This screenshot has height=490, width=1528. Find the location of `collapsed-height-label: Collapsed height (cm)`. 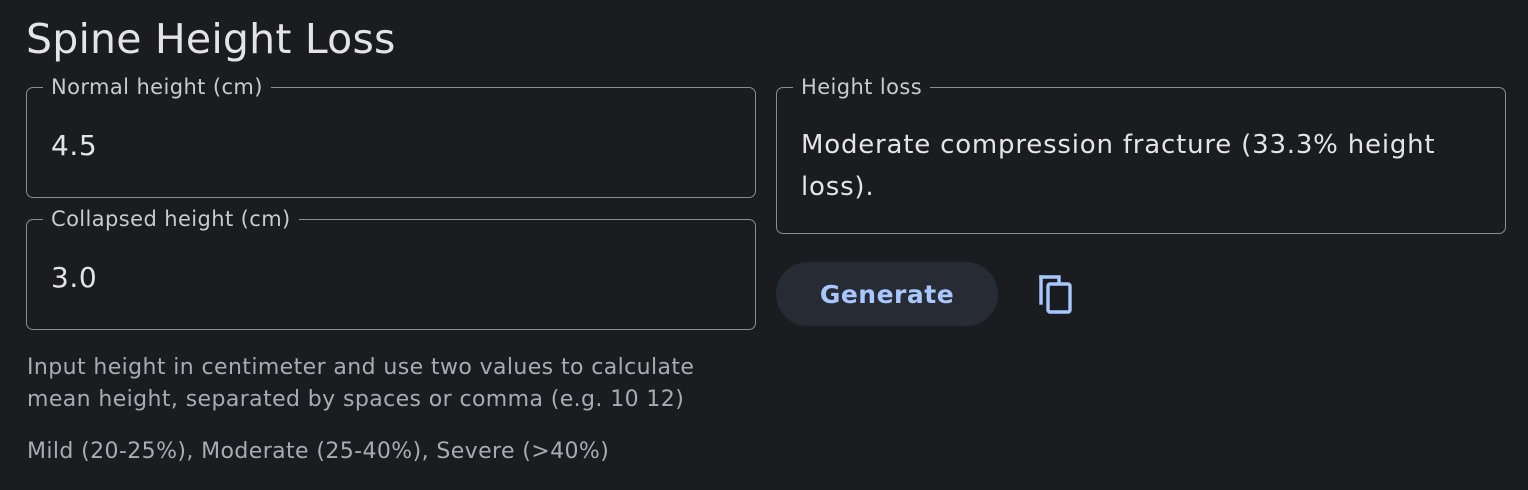

collapsed-height-label: Collapsed height (cm) is located at coordinates (171, 219).